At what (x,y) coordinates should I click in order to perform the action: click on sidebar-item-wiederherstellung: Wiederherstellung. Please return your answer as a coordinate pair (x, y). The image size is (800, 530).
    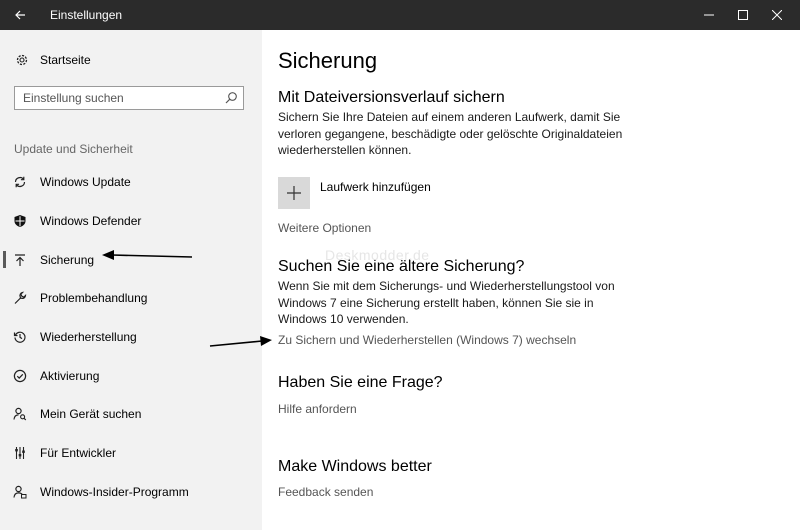
    Looking at the image, I should click on (131, 337).